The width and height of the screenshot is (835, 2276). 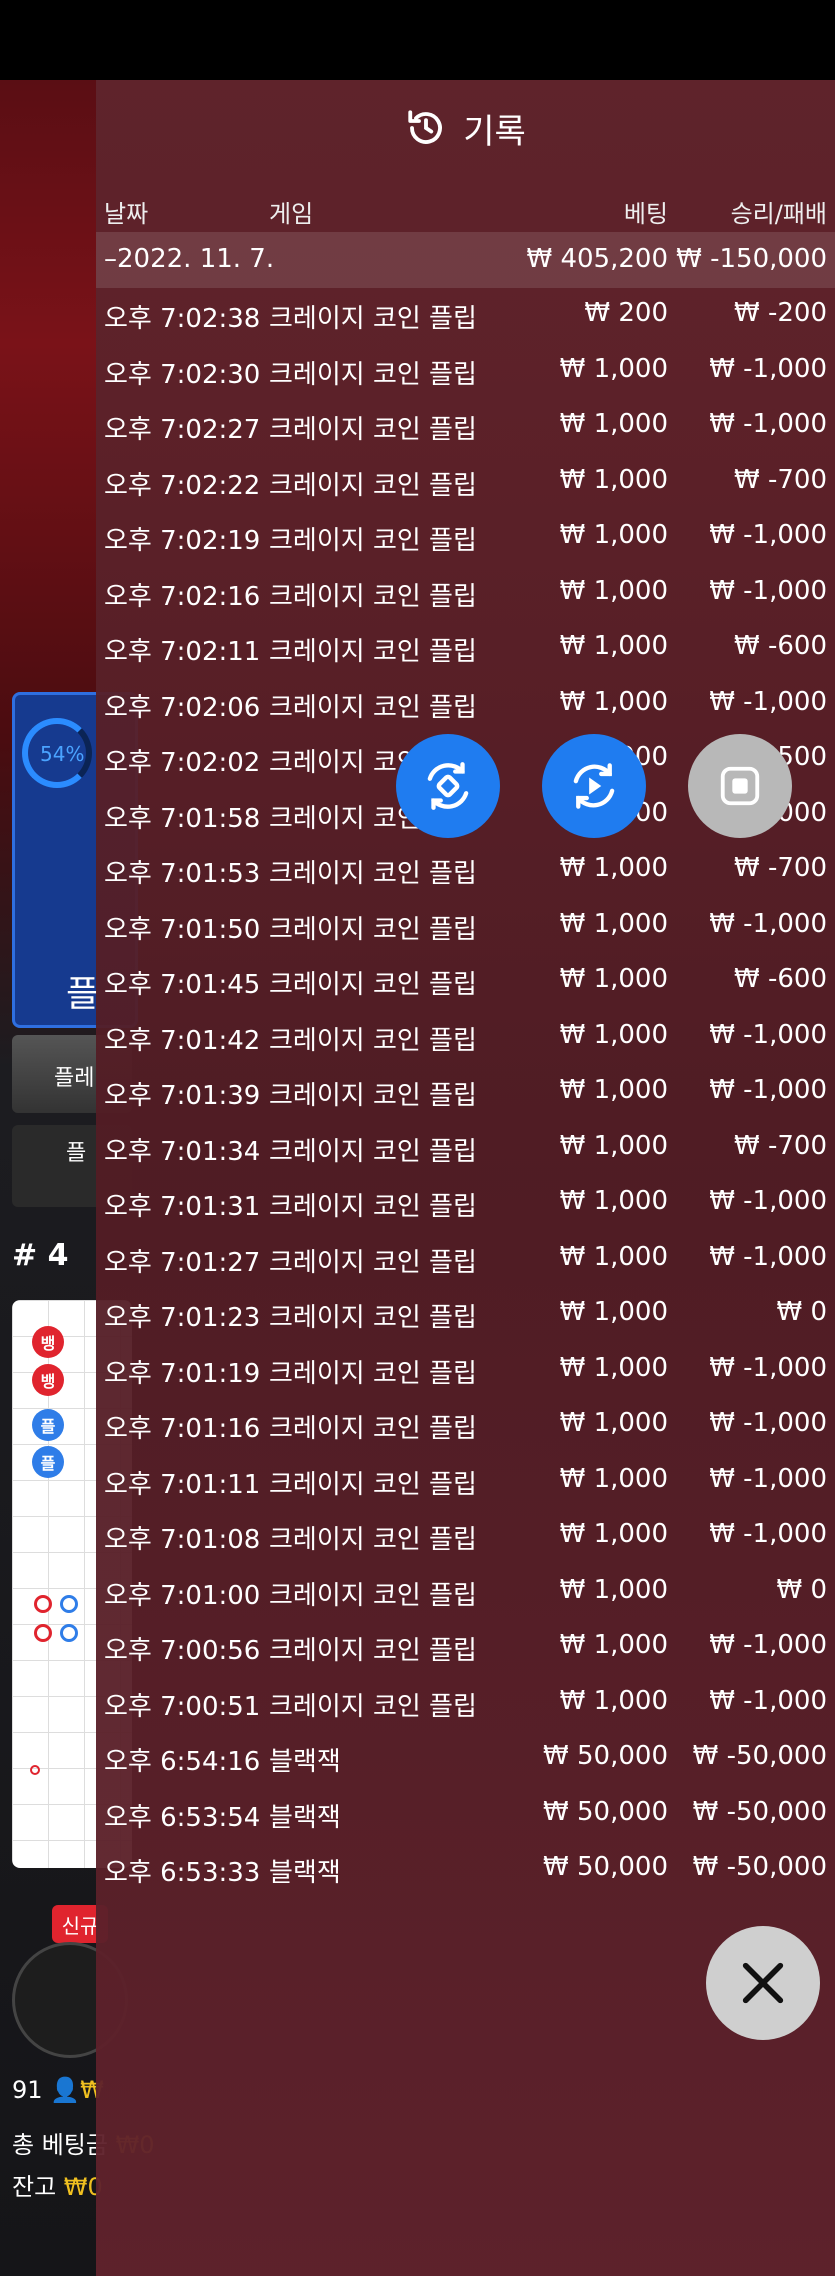 I want to click on history-row: 오후 7:01:39 크레이지 코인 플립 ₩ 1,000 ₩ -1,000, so click(x=465, y=1102).